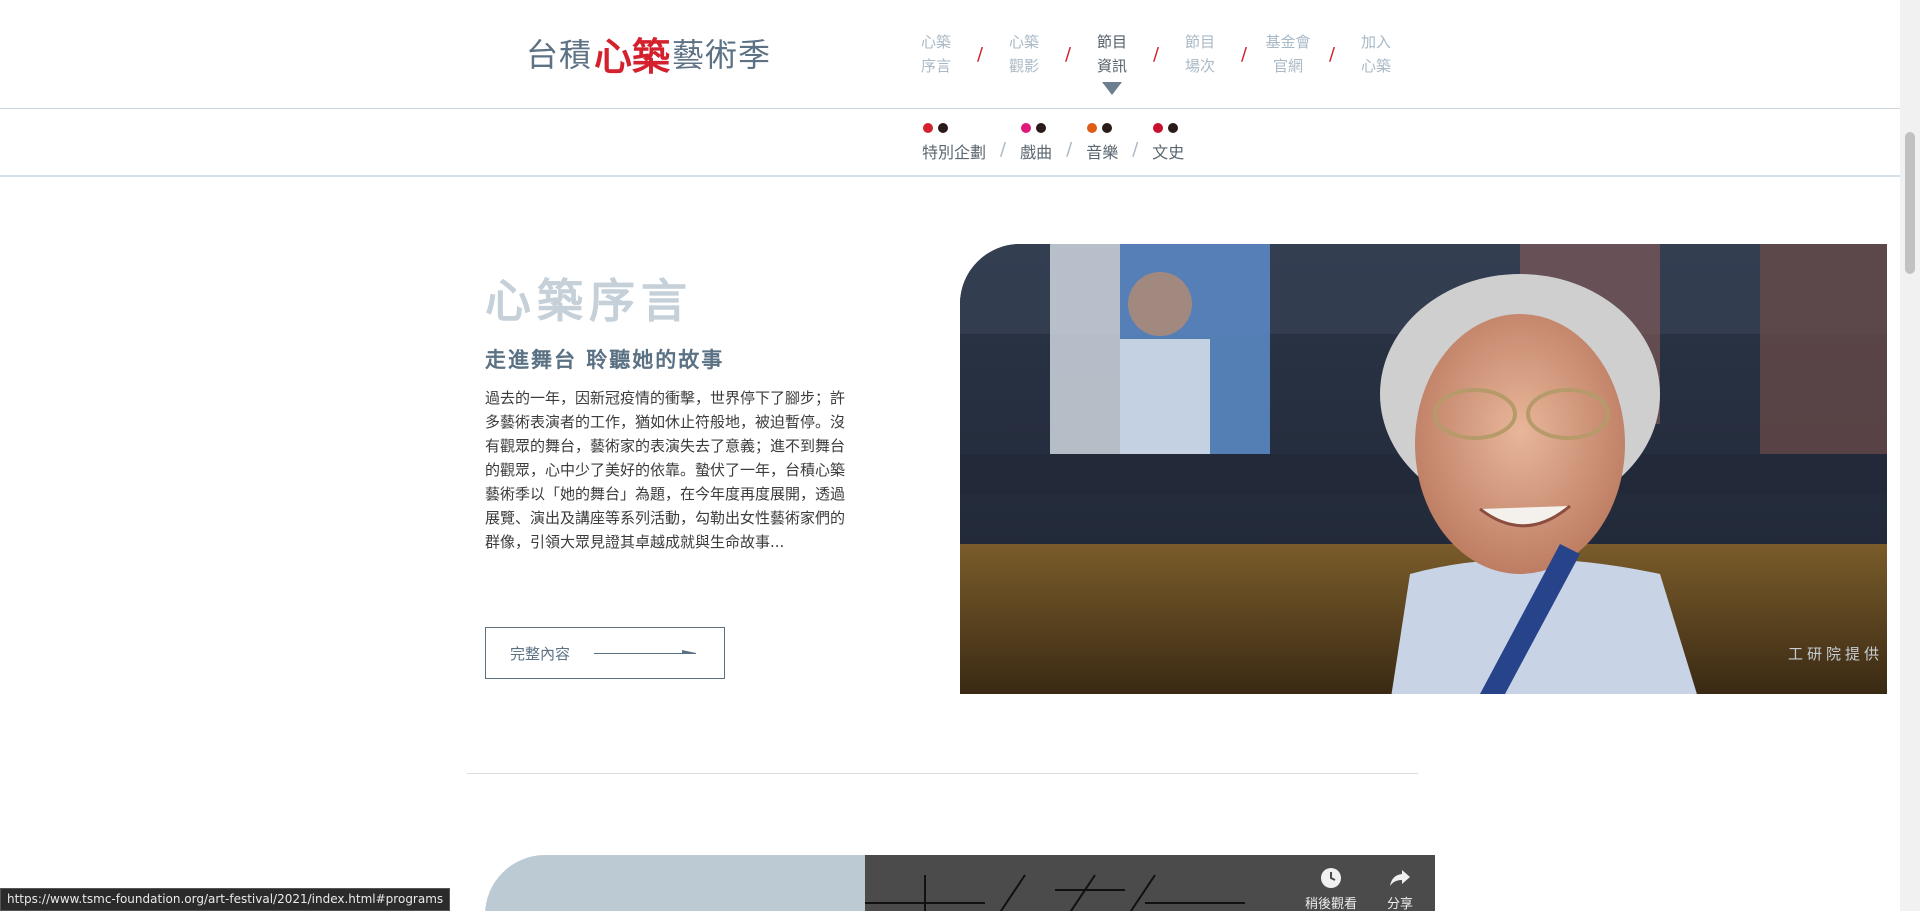 This screenshot has height=911, width=1920. I want to click on subnav-label: 特別企劃, so click(954, 152).